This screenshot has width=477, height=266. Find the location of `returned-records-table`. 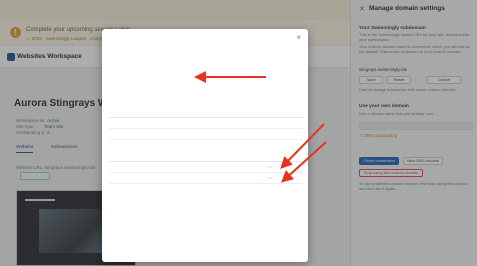

returned-records-table is located at coordinates (206, 168).